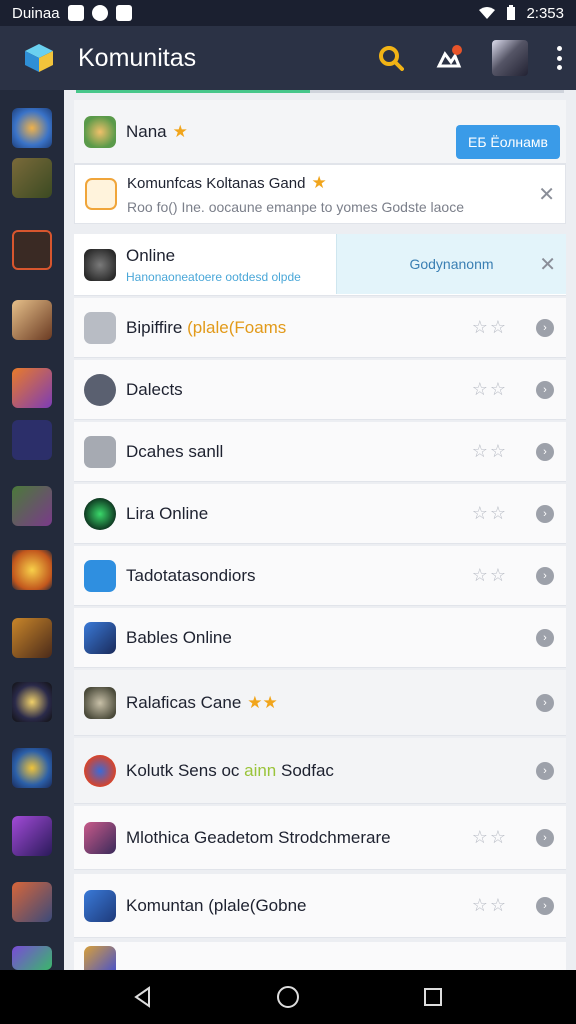 This screenshot has height=1024, width=576. What do you see at coordinates (305, 770) in the screenshot?
I see `row-title-tail: Sodfac` at bounding box center [305, 770].